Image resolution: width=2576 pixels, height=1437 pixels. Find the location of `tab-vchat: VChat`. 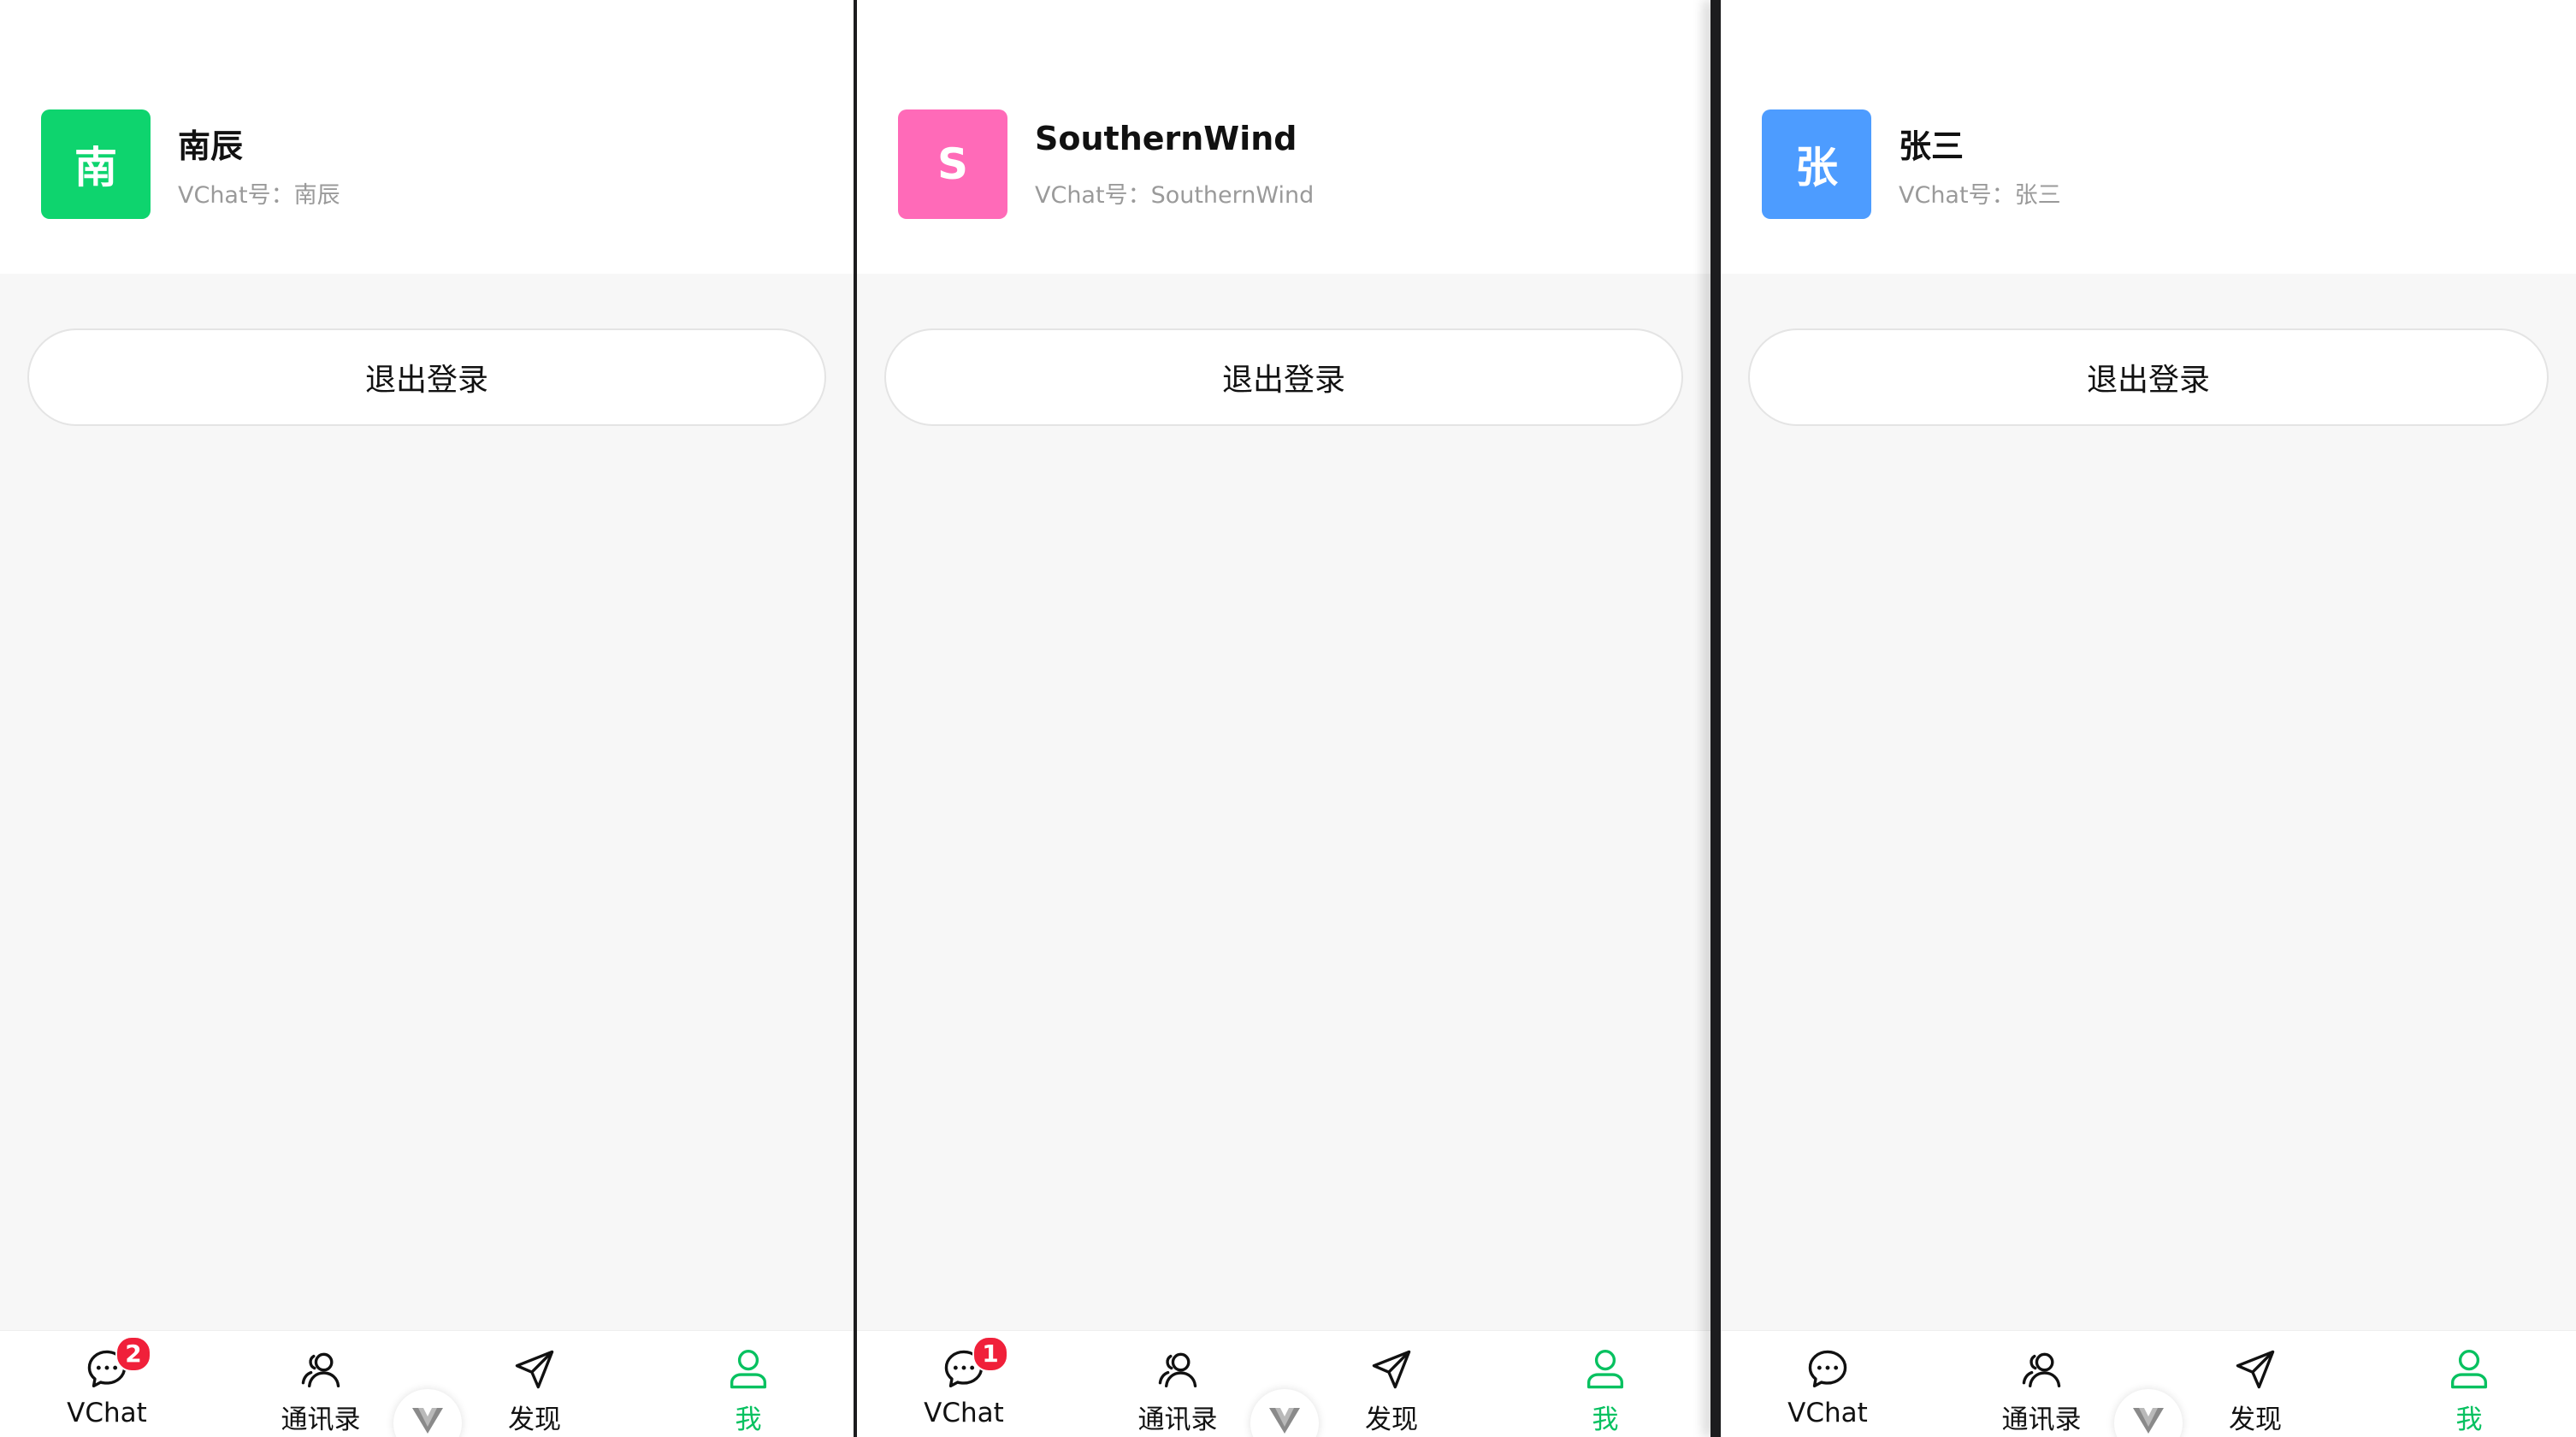

tab-vchat: VChat is located at coordinates (1827, 1384).